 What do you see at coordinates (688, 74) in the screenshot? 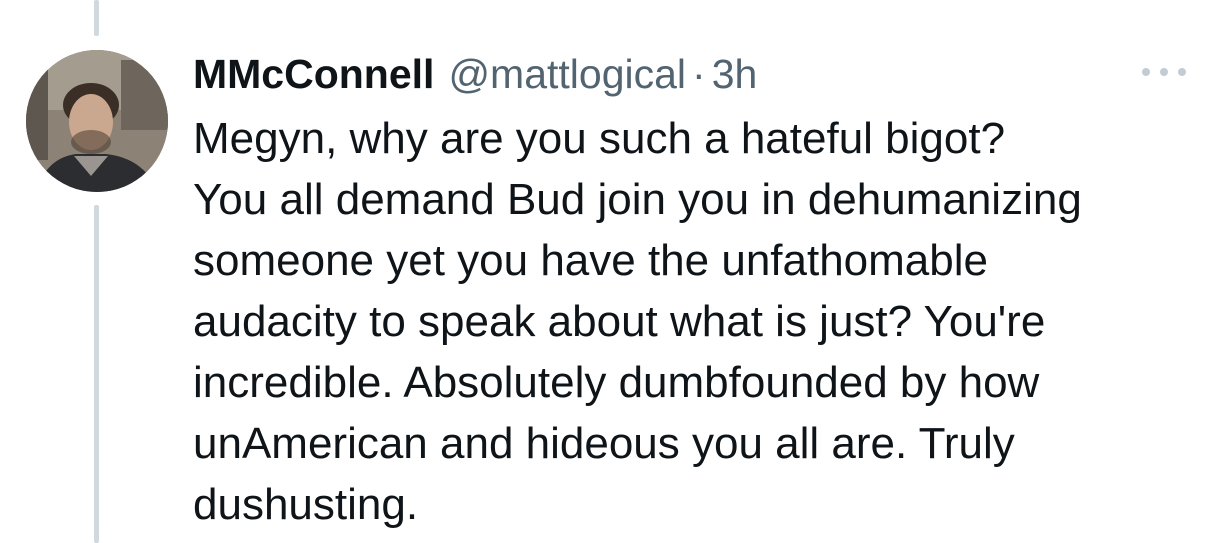
I see `tweet-header: MMcConnell @mattlogical · 3h` at bounding box center [688, 74].